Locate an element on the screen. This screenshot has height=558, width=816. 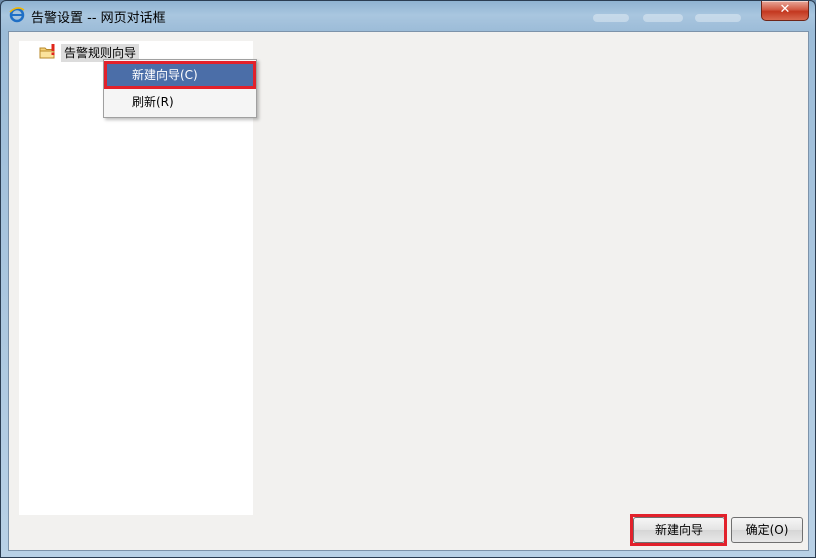
folder-warning-icon is located at coordinates (48, 52).